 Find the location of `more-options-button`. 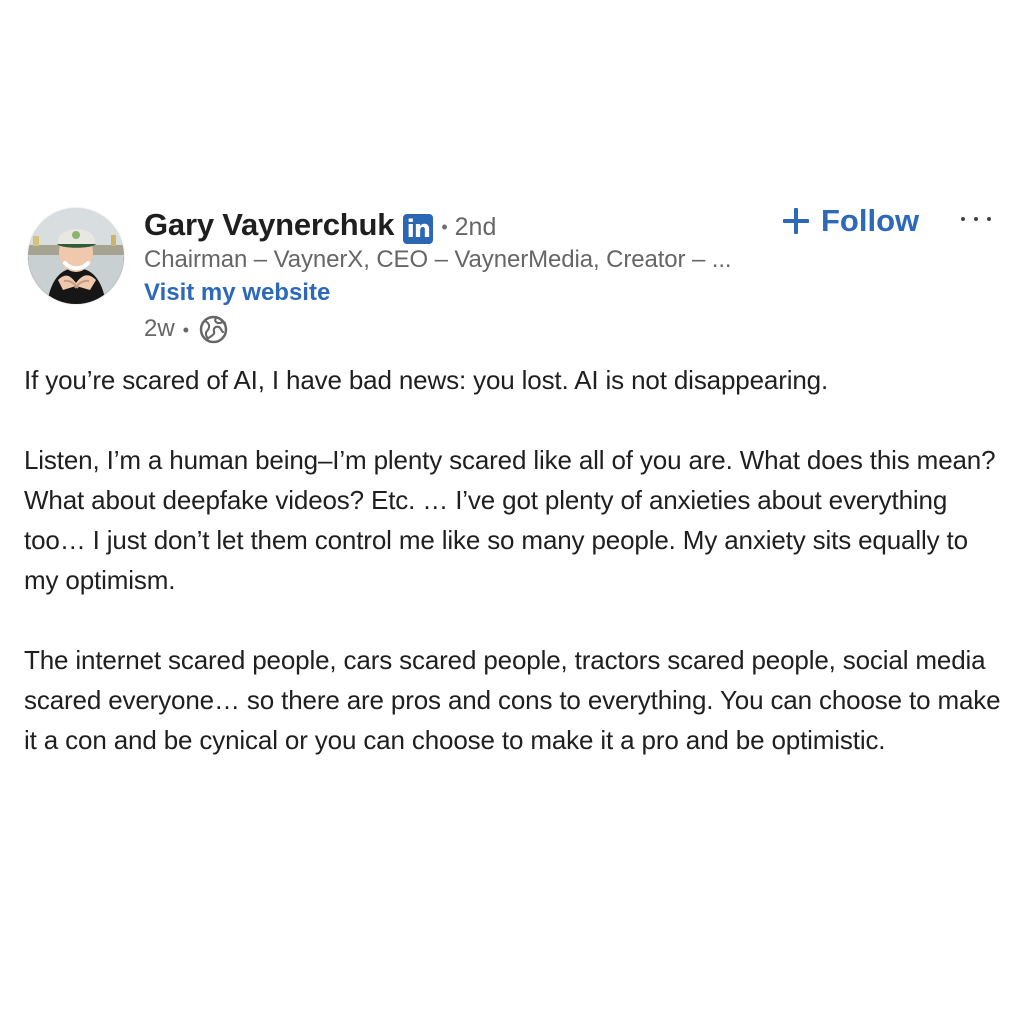

more-options-button is located at coordinates (976, 219).